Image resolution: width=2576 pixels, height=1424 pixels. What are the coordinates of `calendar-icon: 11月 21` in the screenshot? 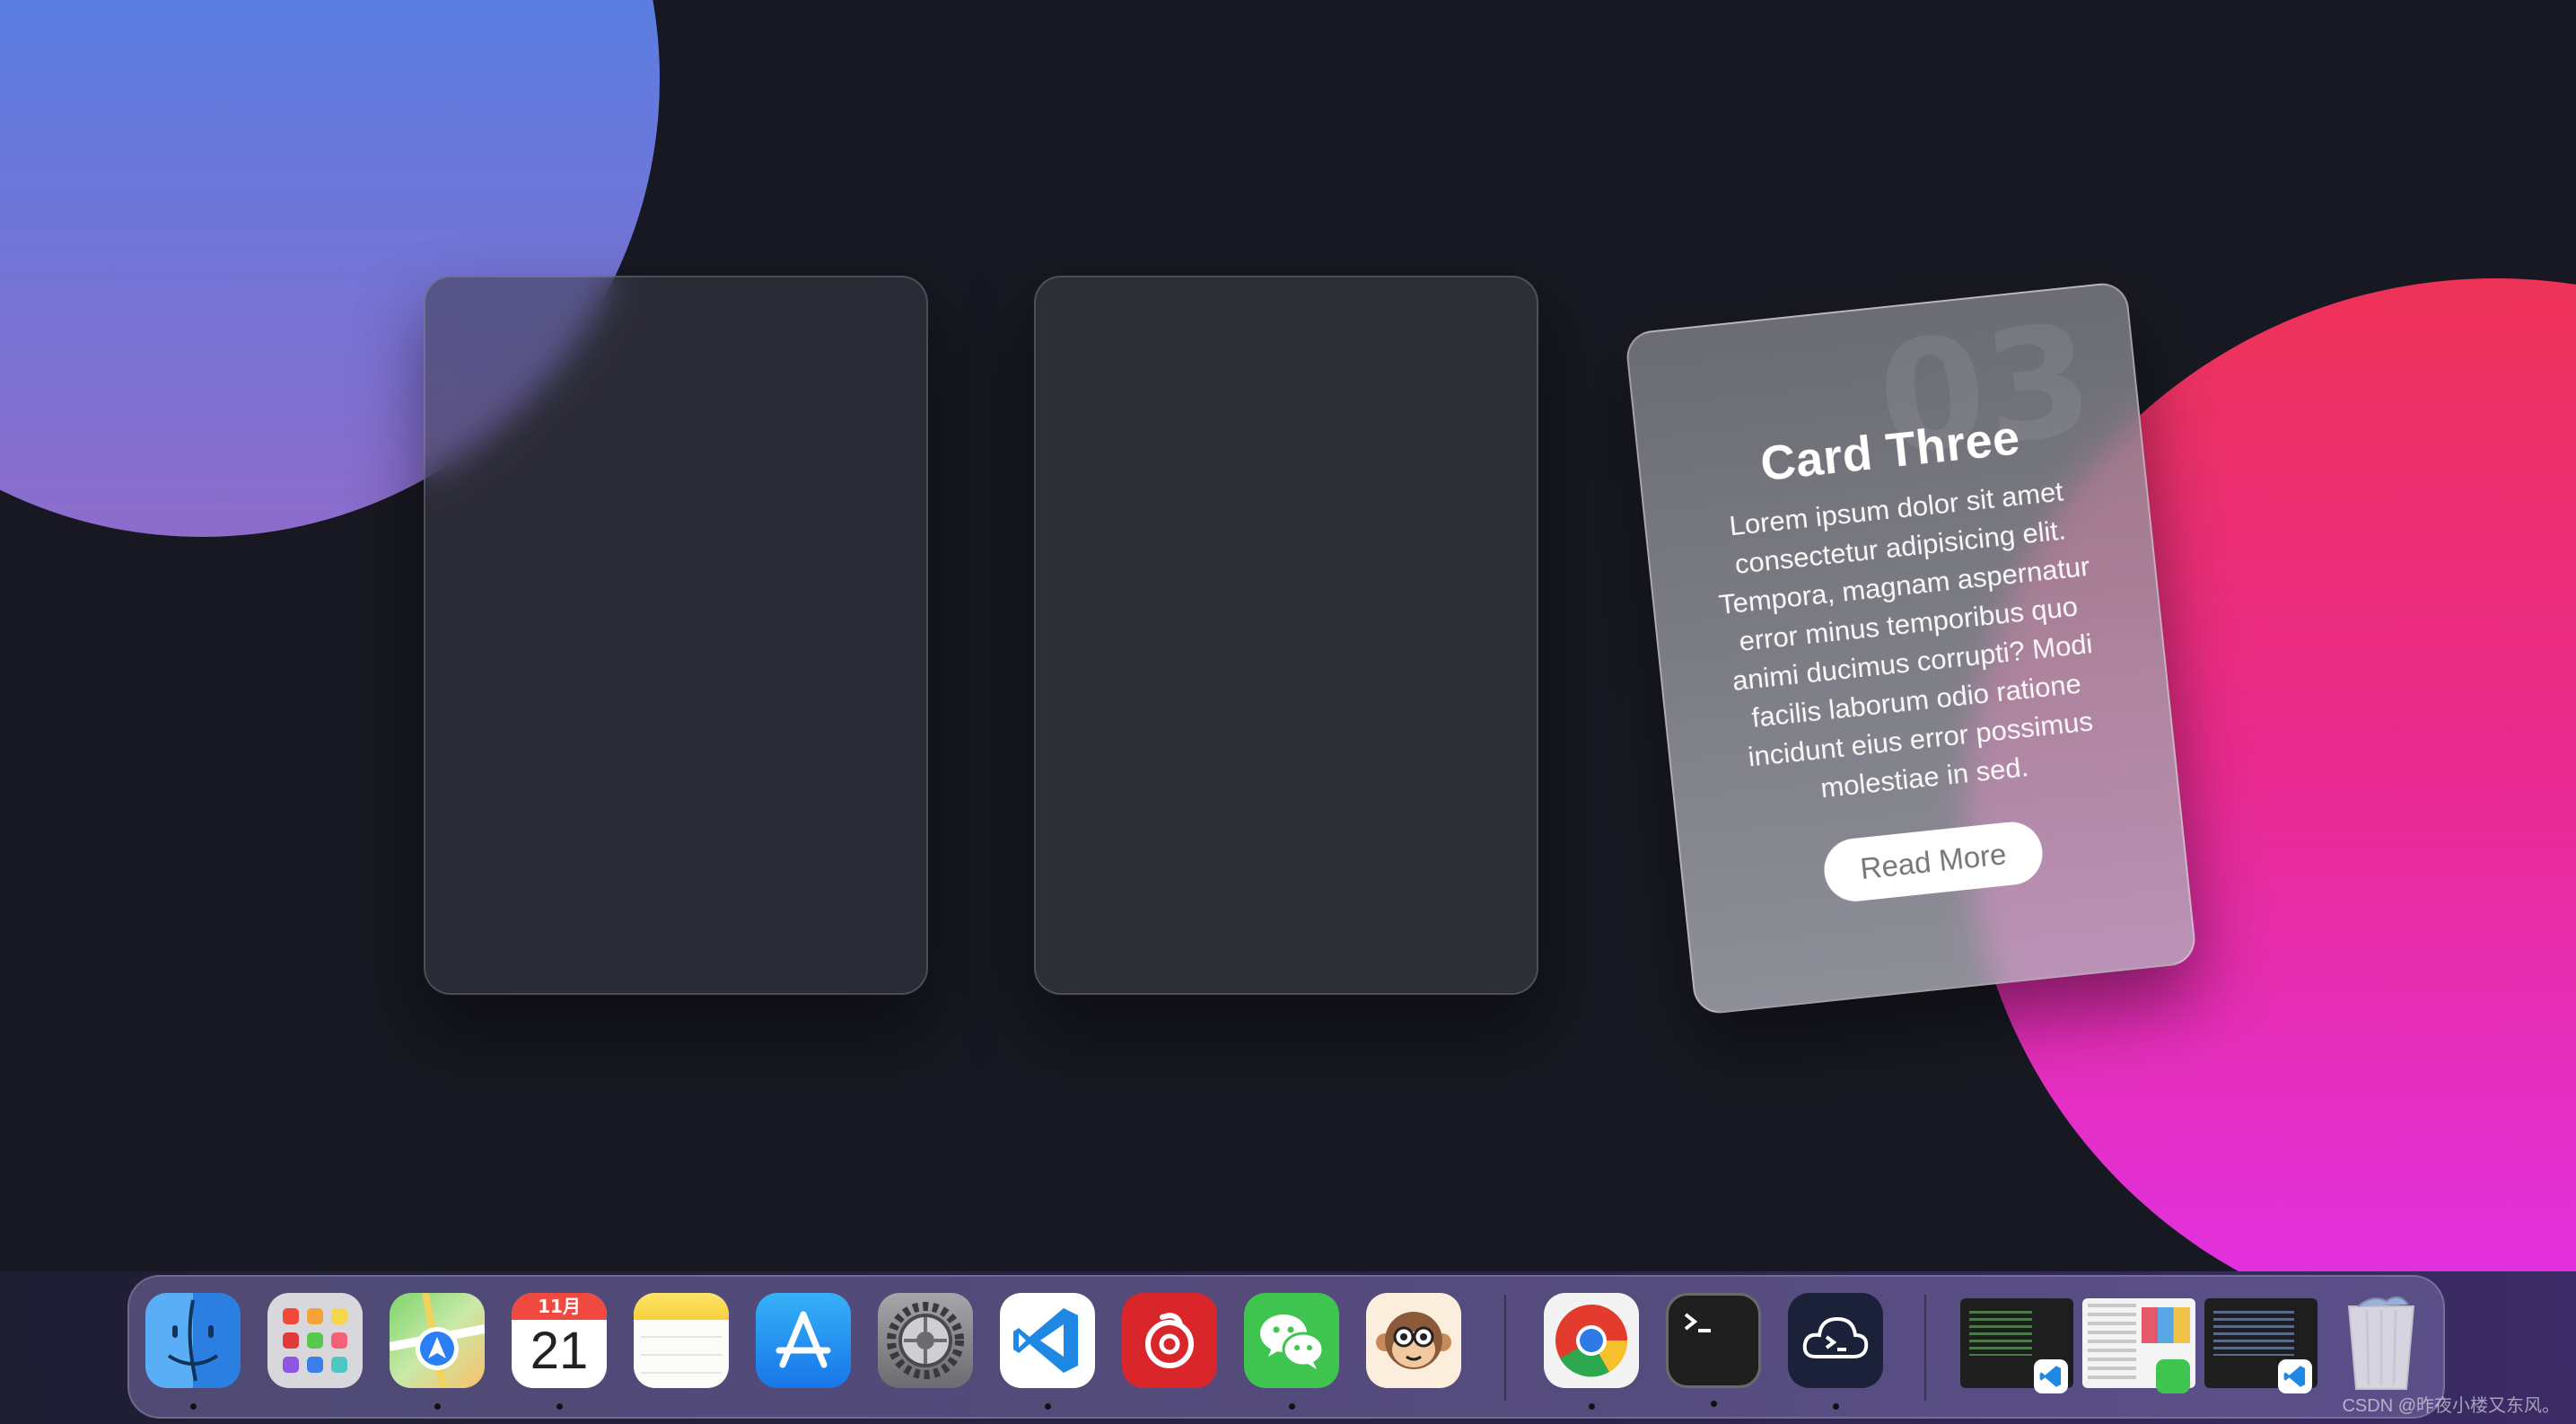 It's located at (559, 1351).